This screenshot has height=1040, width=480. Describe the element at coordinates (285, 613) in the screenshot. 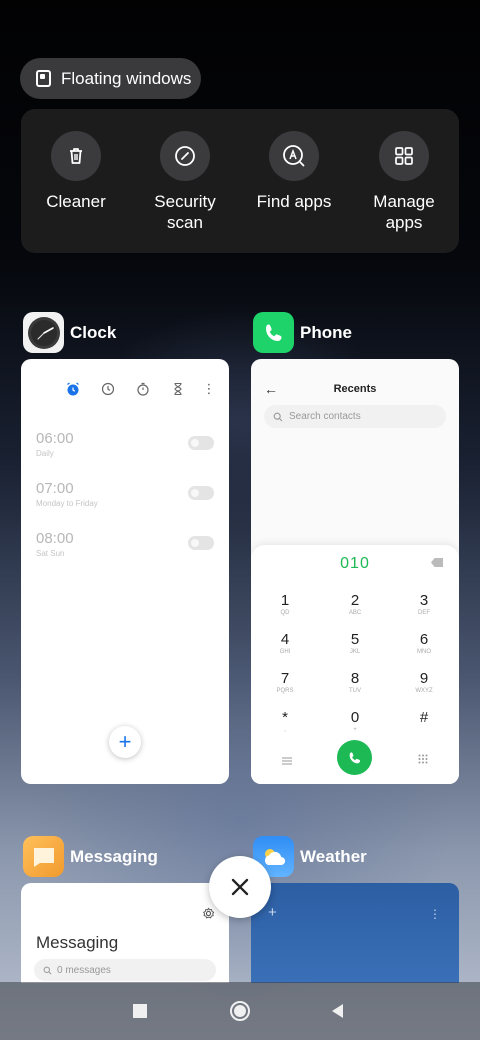

I see `key-letters: QD` at that location.